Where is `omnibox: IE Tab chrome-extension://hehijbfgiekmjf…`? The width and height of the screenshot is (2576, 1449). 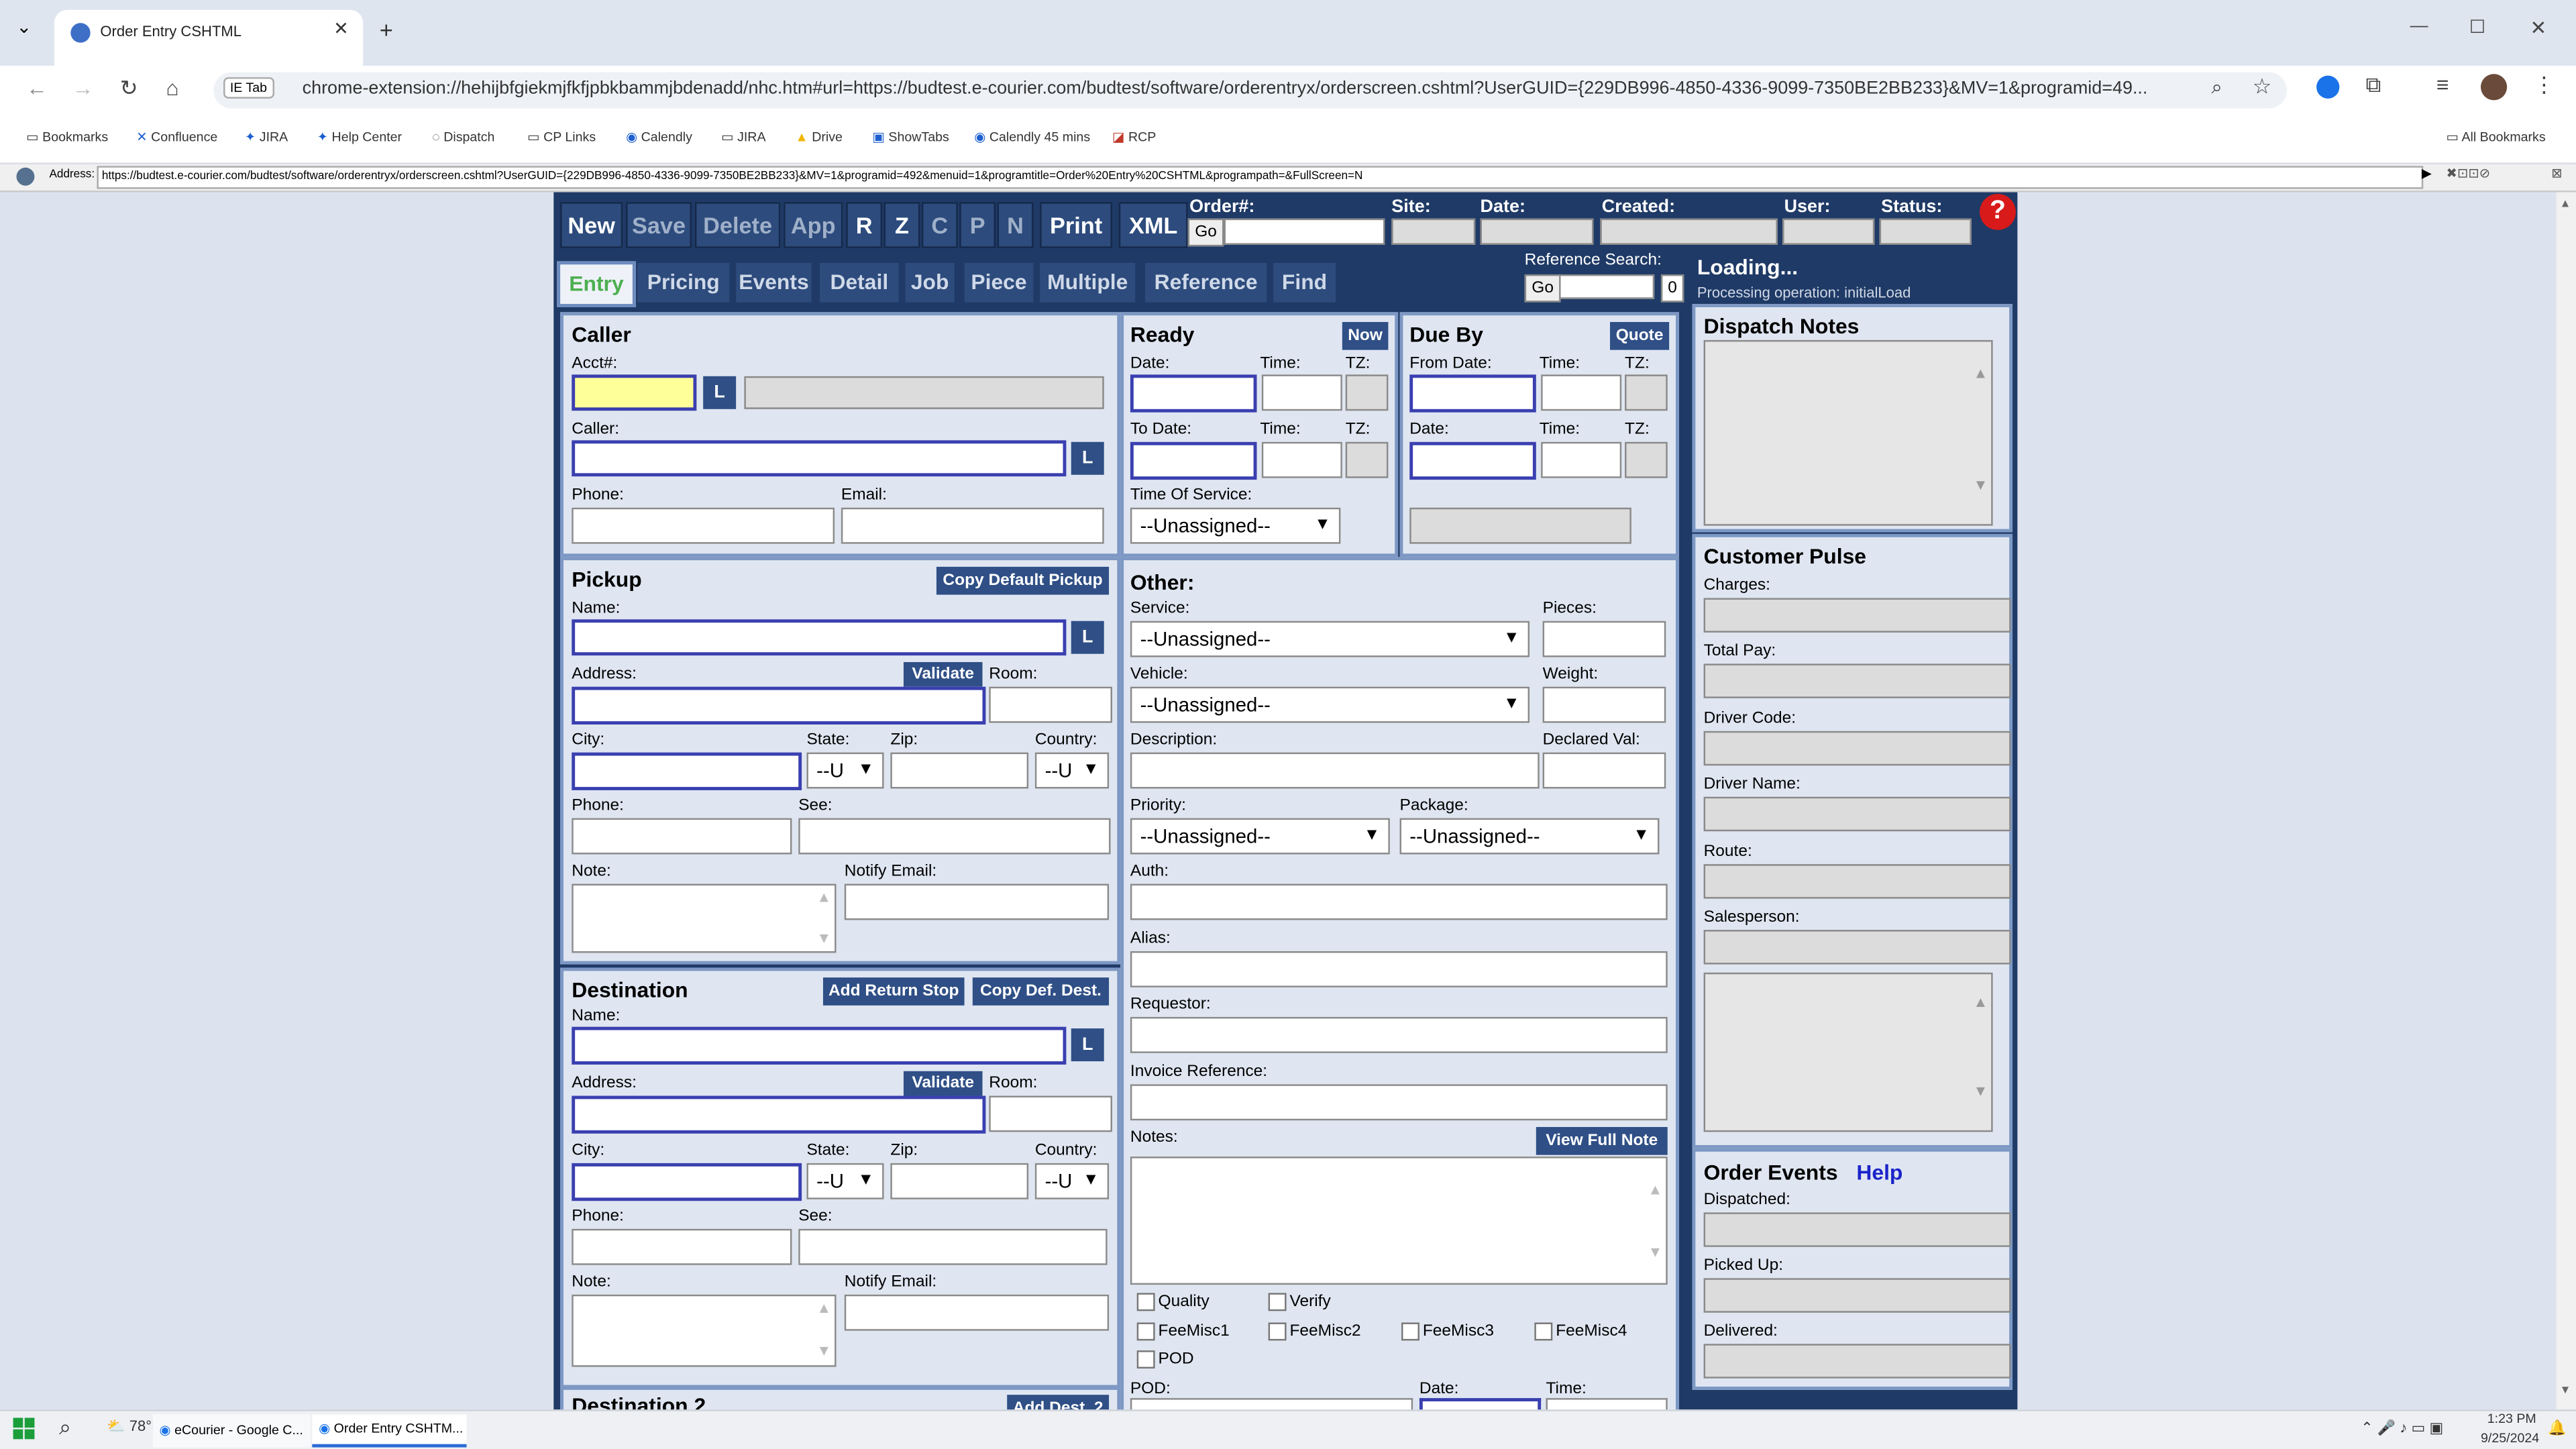
omnibox: IE Tab chrome-extension://hehijbfgiekmjf… is located at coordinates (1250, 90).